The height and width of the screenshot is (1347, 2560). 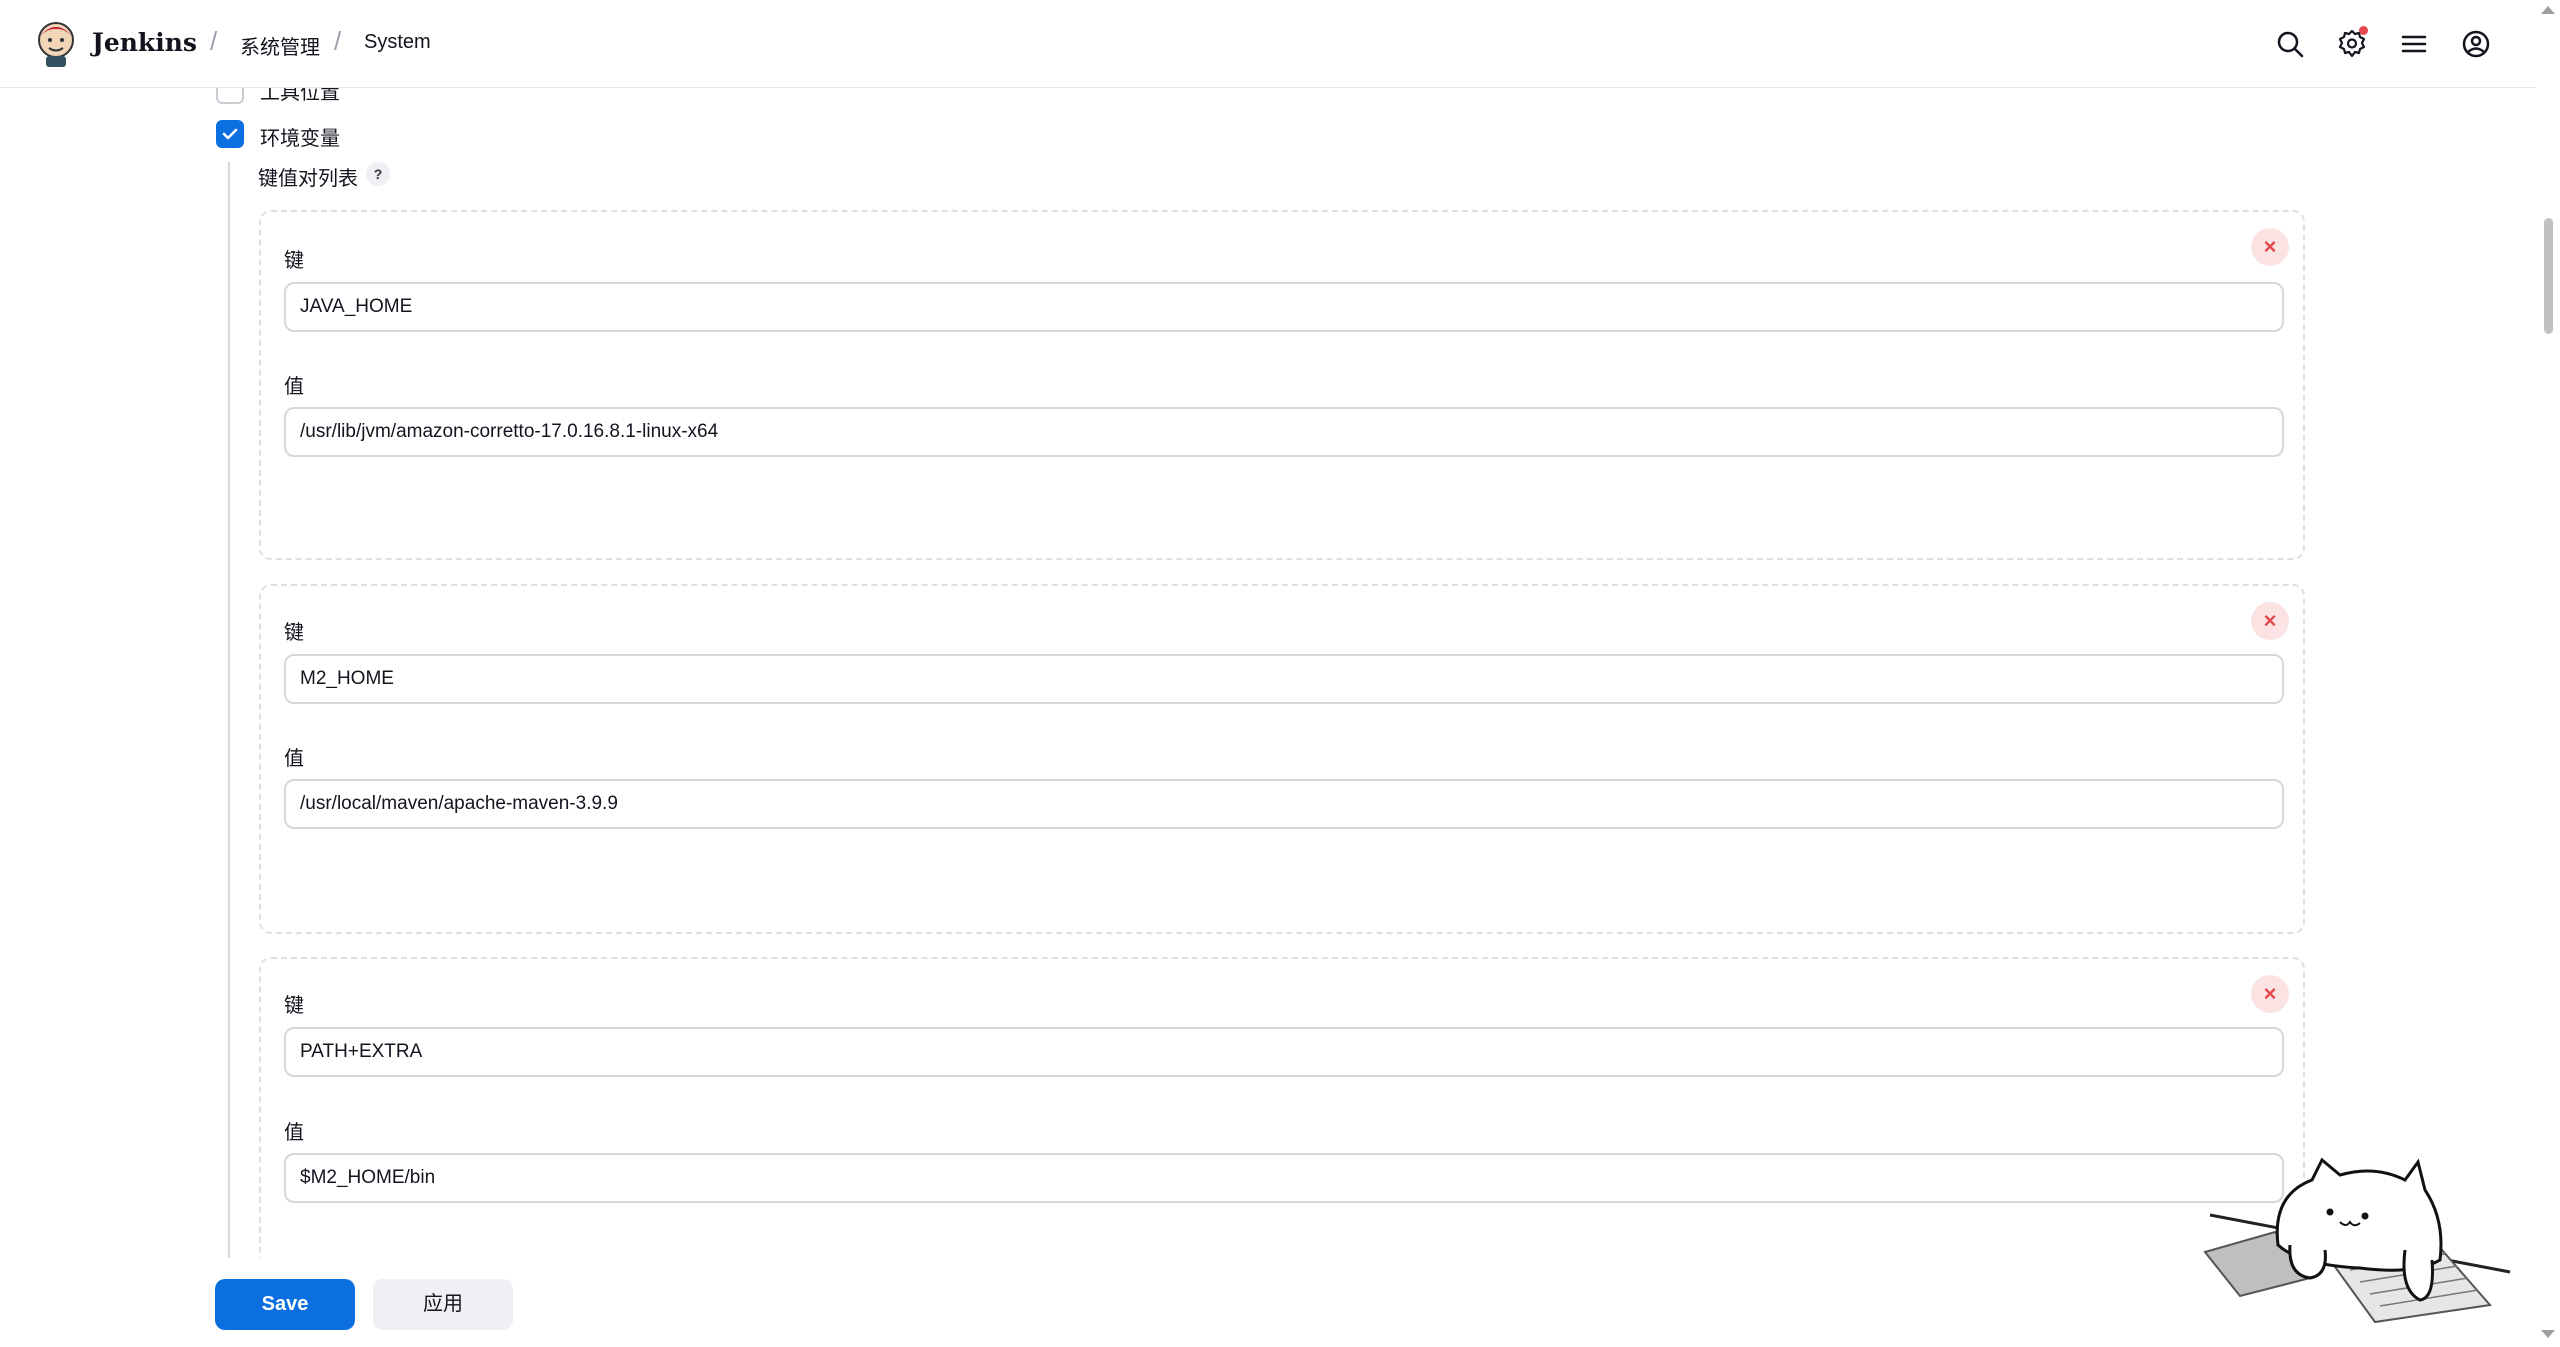 What do you see at coordinates (2363, 30) in the screenshot?
I see `notification-dot` at bounding box center [2363, 30].